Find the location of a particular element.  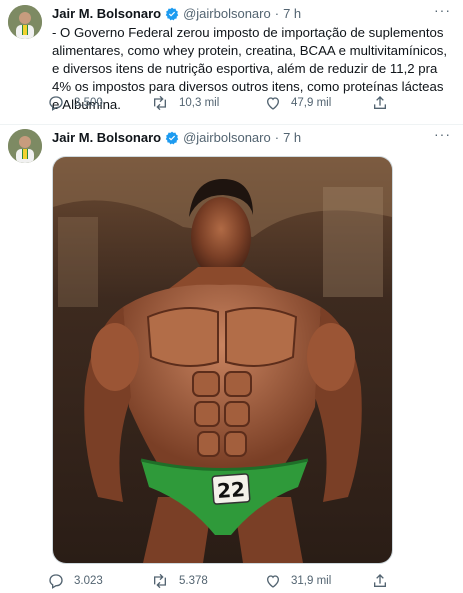

retweet-button: 5.378 is located at coordinates (179, 581).